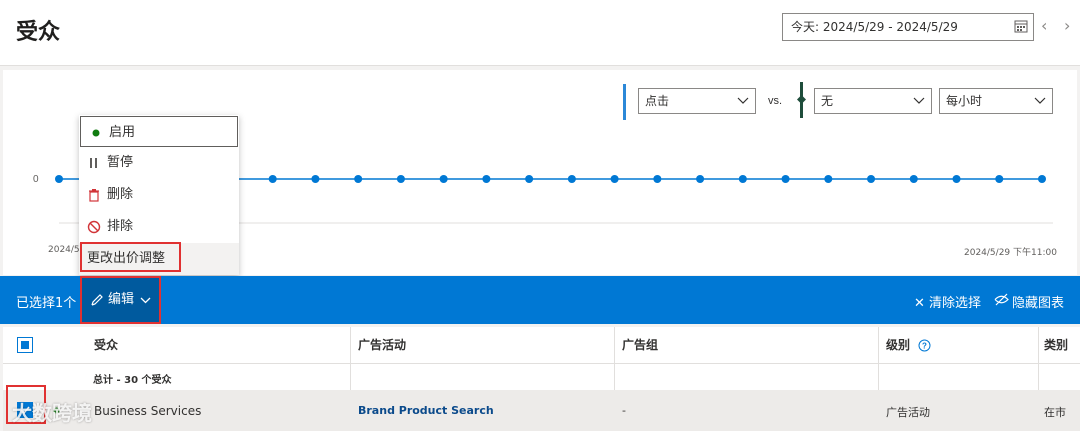 The width and height of the screenshot is (1080, 431). I want to click on pause-icon, so click(93, 163).